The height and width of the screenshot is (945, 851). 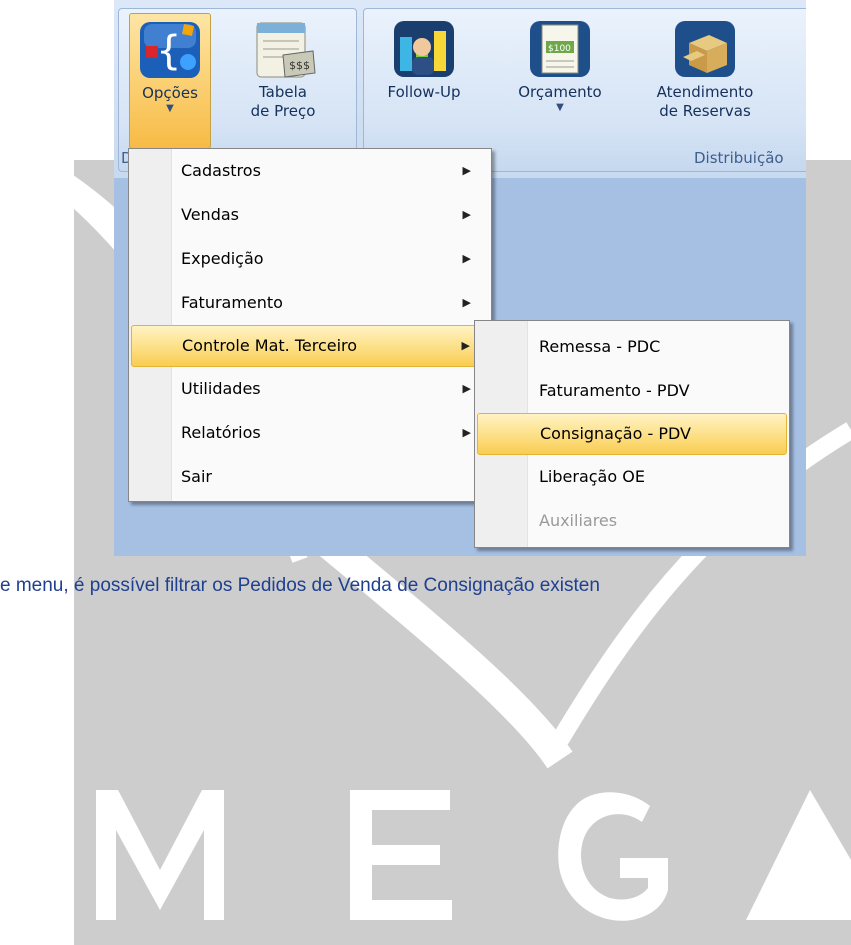 What do you see at coordinates (424, 49) in the screenshot?
I see `follow-up-icon` at bounding box center [424, 49].